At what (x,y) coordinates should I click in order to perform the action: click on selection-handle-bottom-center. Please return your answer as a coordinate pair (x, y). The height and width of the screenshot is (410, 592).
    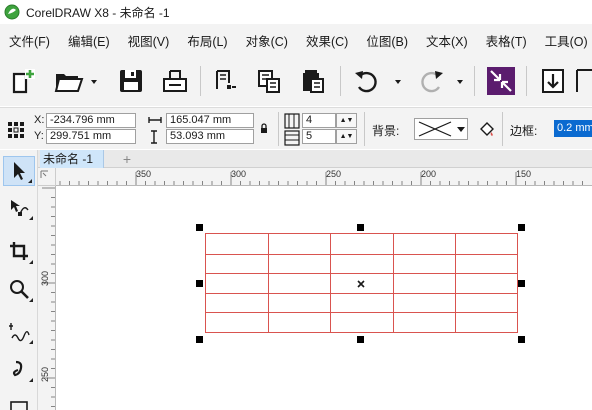
    Looking at the image, I should click on (360, 339).